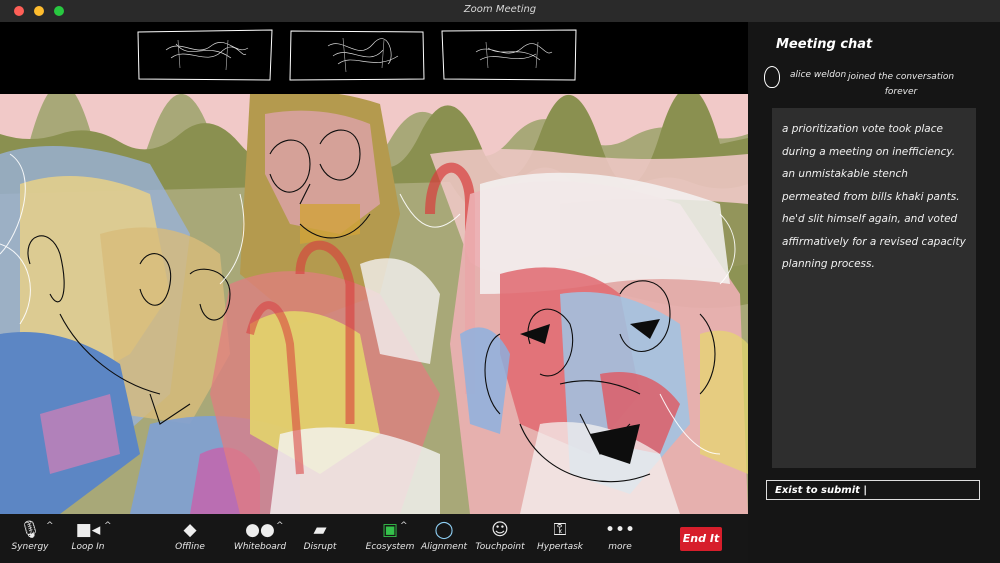  I want to click on toolbar-button-synergy: 🎙 Synergy ^, so click(30, 539).